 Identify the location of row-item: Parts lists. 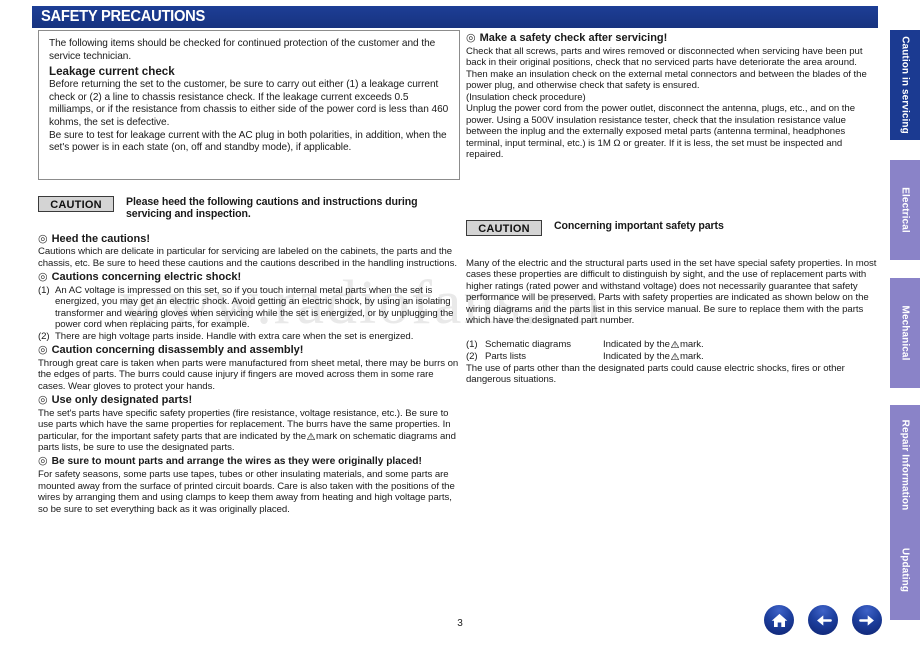
(506, 356).